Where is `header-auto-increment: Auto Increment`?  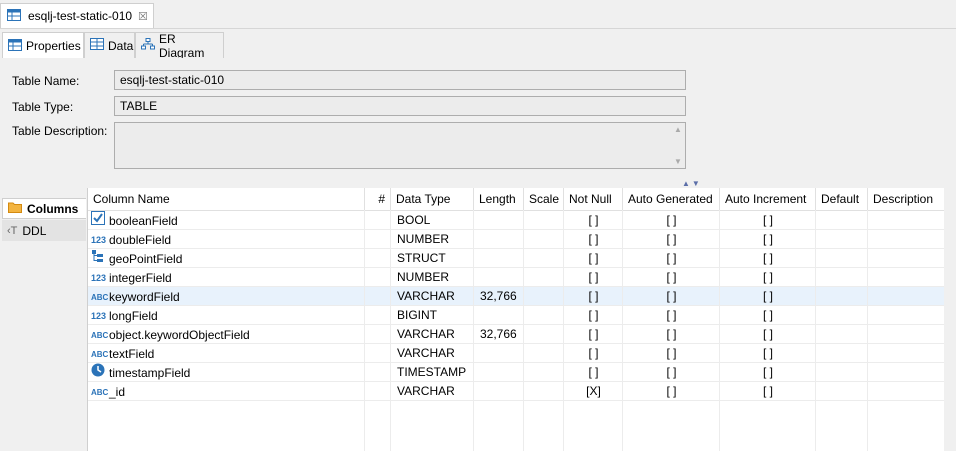
header-auto-increment: Auto Increment is located at coordinates (768, 199).